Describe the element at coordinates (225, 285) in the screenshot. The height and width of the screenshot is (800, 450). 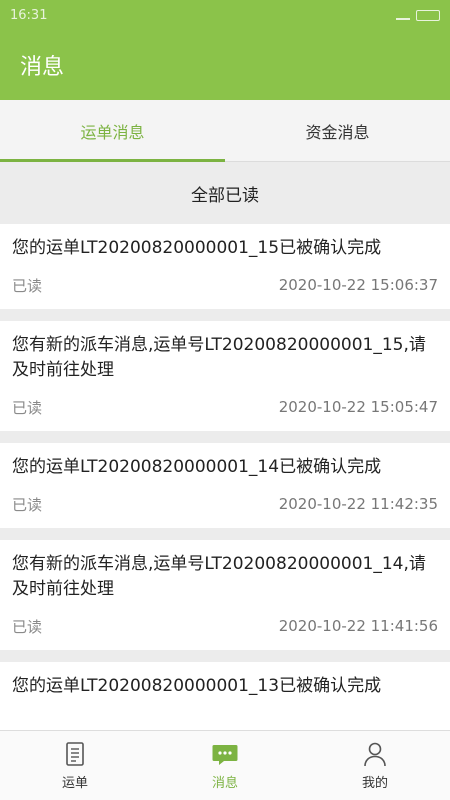
I see `message-meta: 已读 2020-10-22 15:06:37` at that location.